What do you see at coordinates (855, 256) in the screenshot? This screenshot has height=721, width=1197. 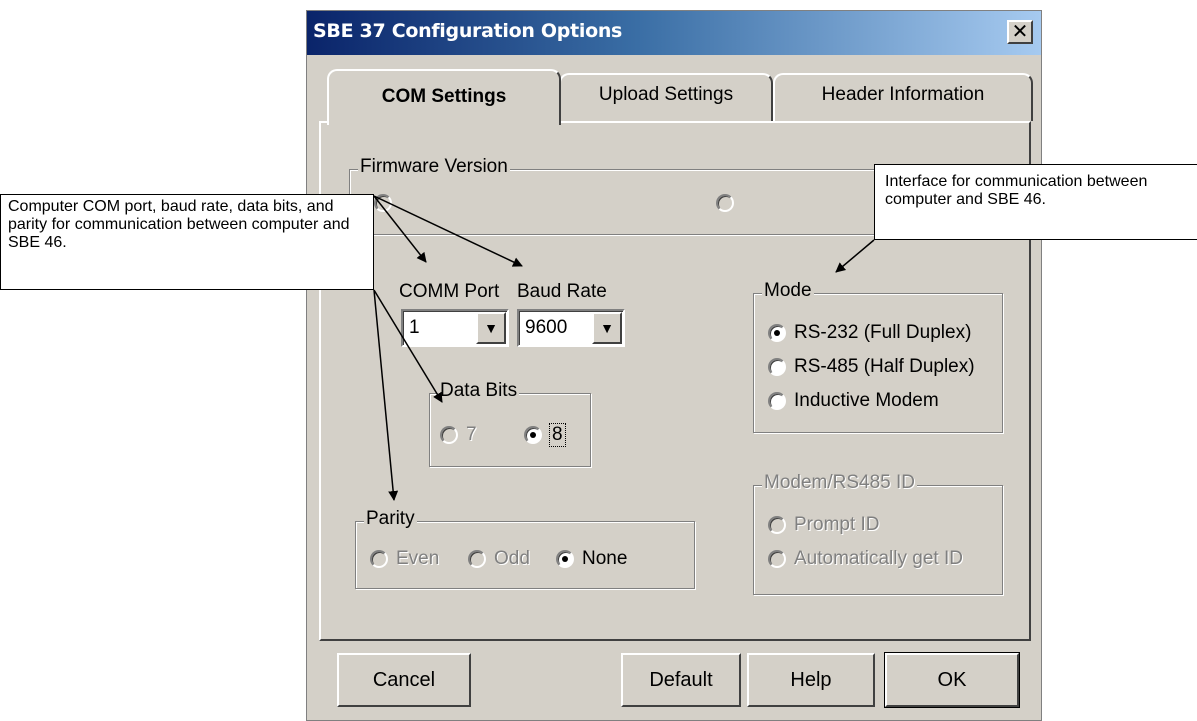 I see `arrow-to-mode` at bounding box center [855, 256].